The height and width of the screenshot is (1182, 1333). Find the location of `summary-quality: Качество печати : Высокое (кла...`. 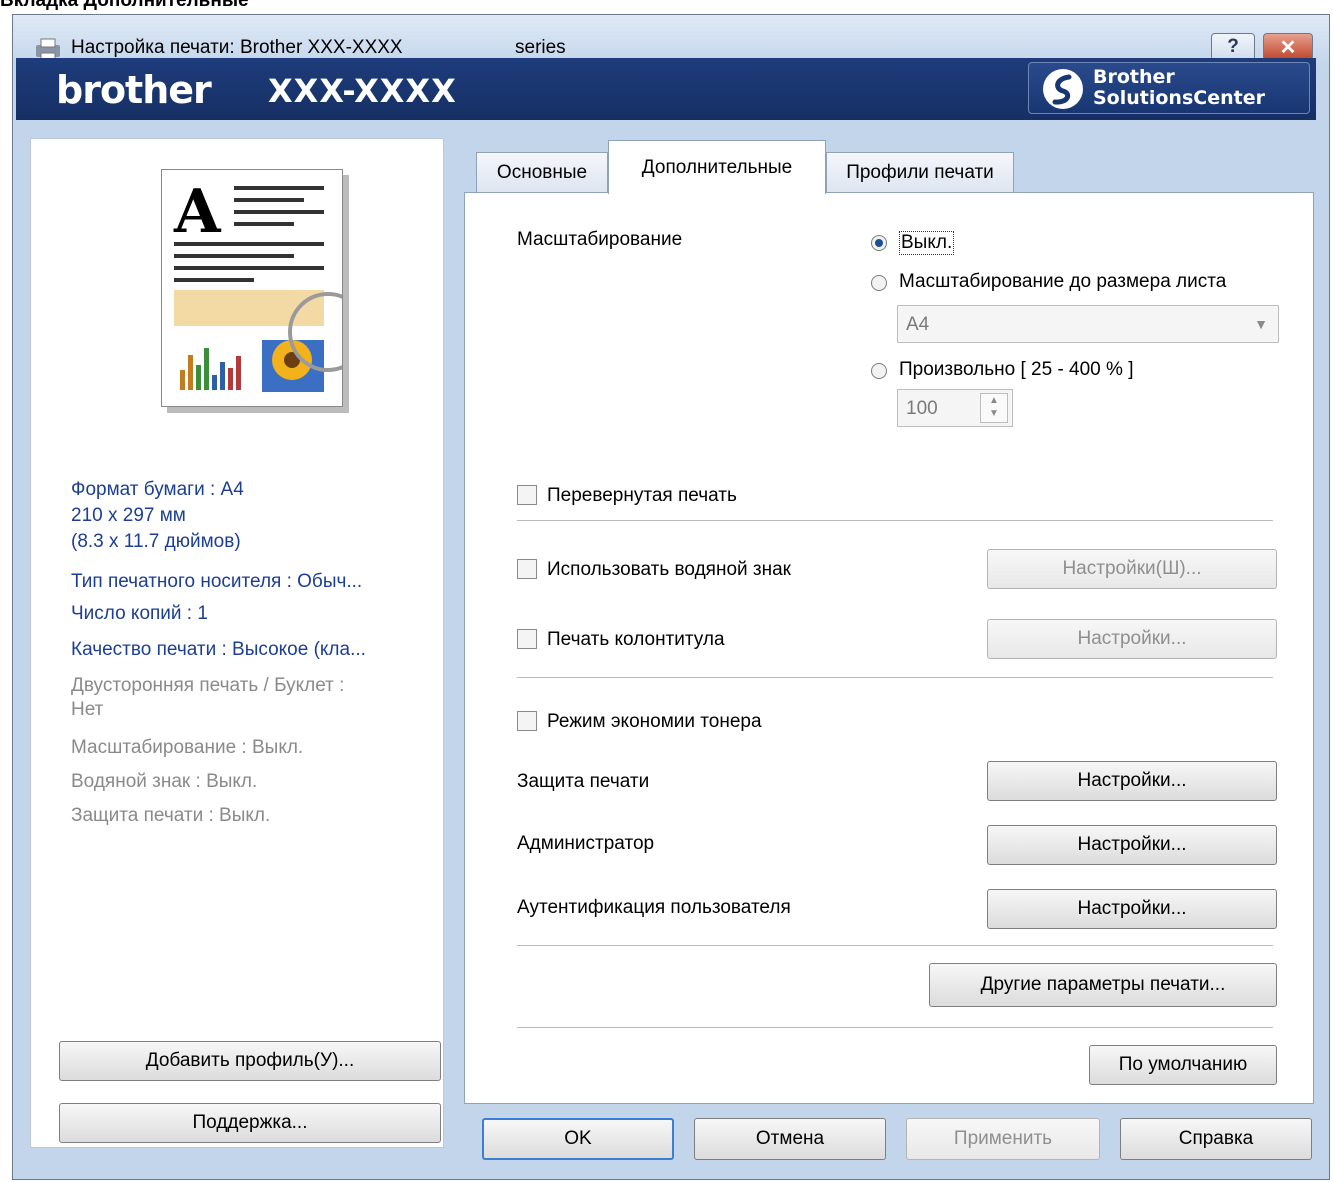

summary-quality: Качество печати : Высокое (кла... is located at coordinates (218, 649).